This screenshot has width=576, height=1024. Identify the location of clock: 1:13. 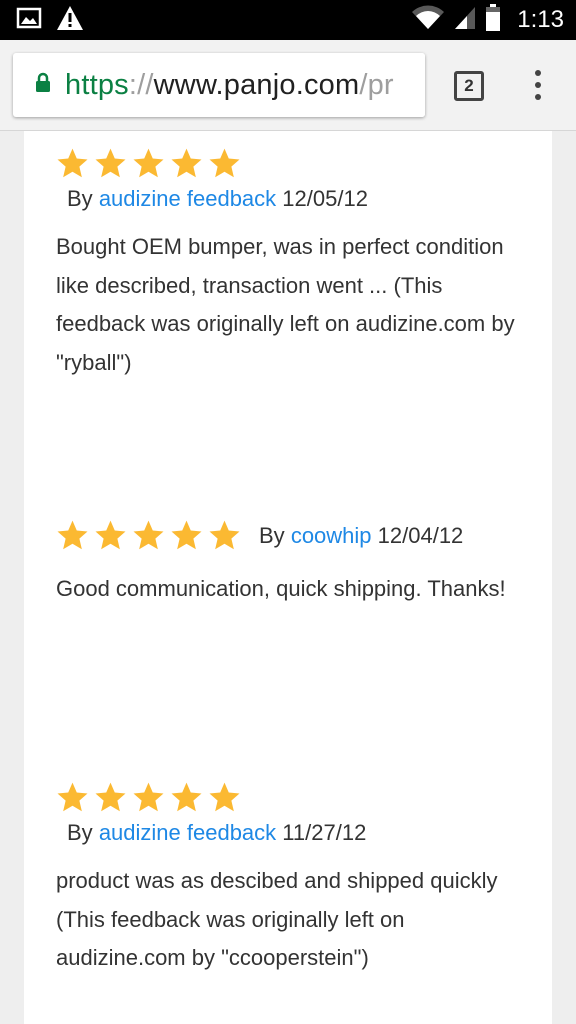
(540, 19).